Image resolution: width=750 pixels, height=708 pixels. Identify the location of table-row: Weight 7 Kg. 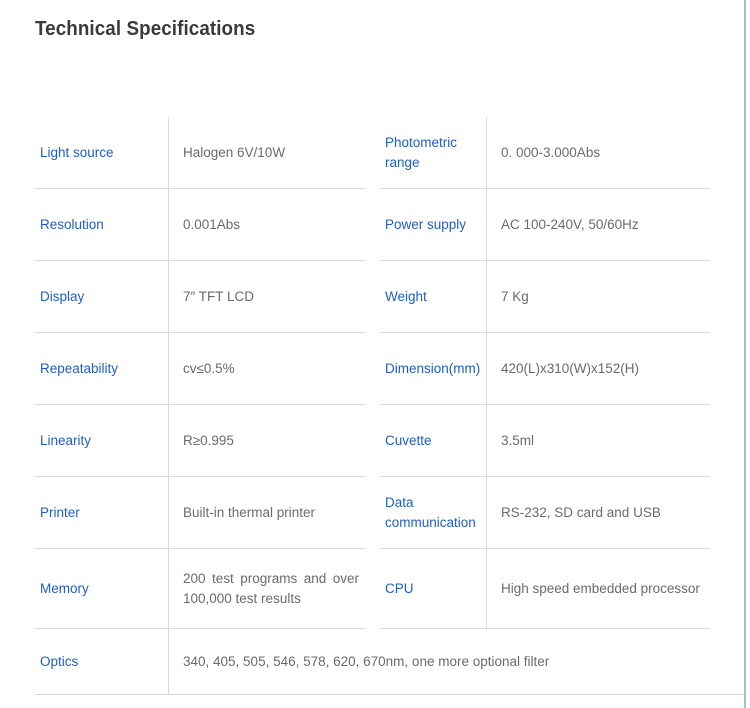
(545, 297).